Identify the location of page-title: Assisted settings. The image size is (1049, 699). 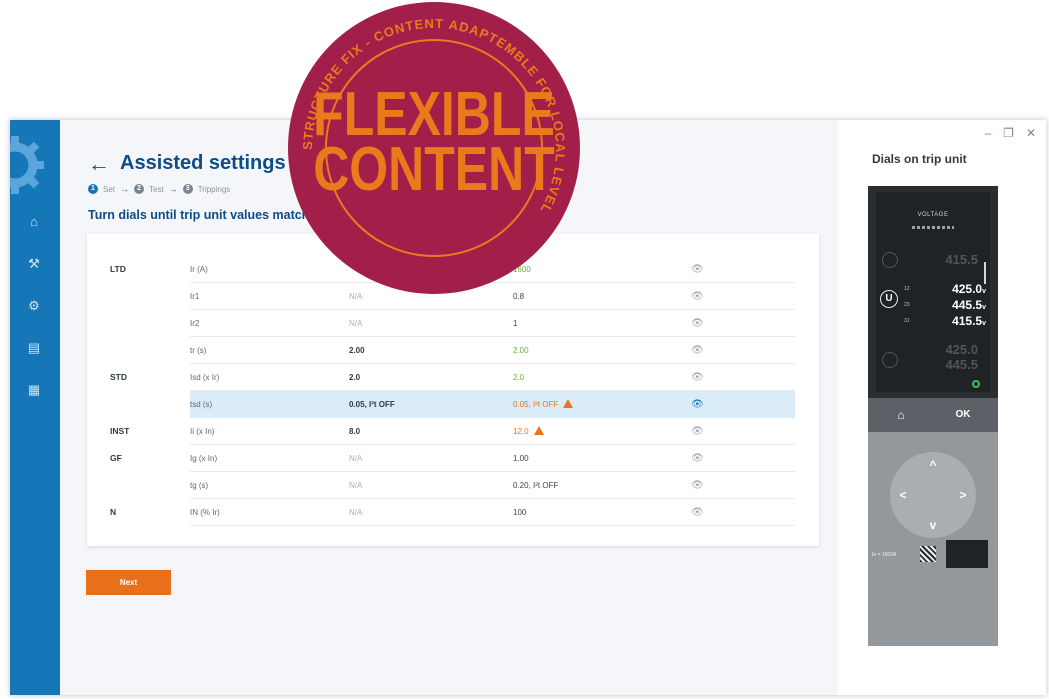
(203, 163).